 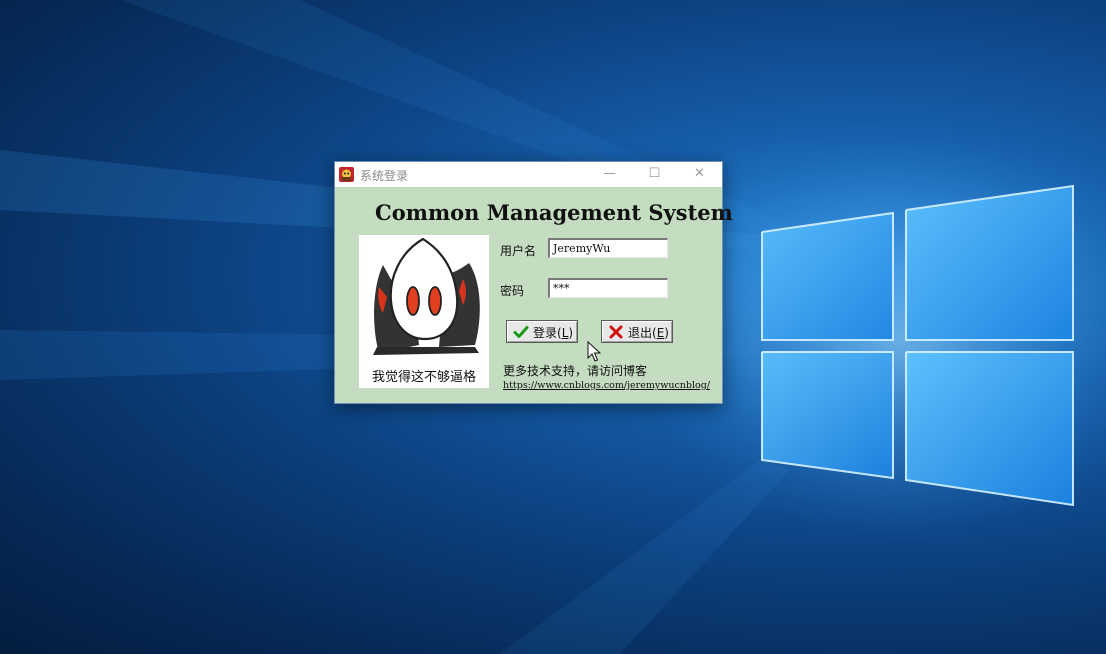 I want to click on login-button: 登录(L), so click(x=542, y=331).